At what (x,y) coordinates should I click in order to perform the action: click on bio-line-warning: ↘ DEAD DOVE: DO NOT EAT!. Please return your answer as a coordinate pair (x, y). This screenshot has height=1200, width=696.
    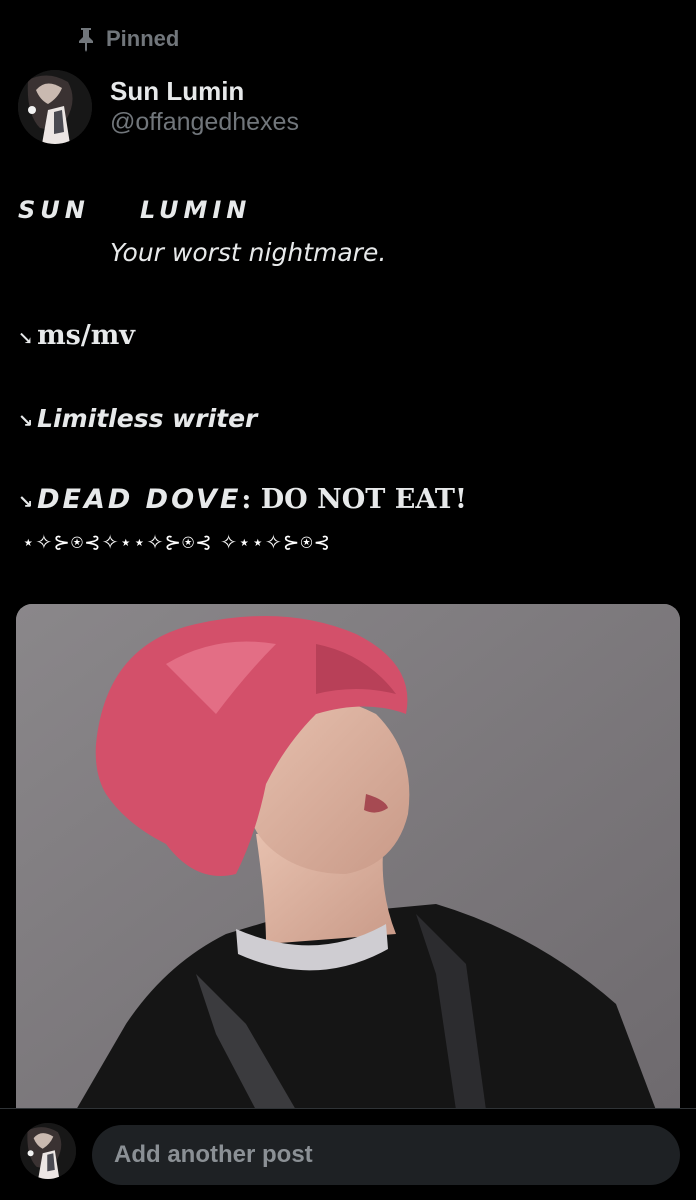
    Looking at the image, I should click on (242, 499).